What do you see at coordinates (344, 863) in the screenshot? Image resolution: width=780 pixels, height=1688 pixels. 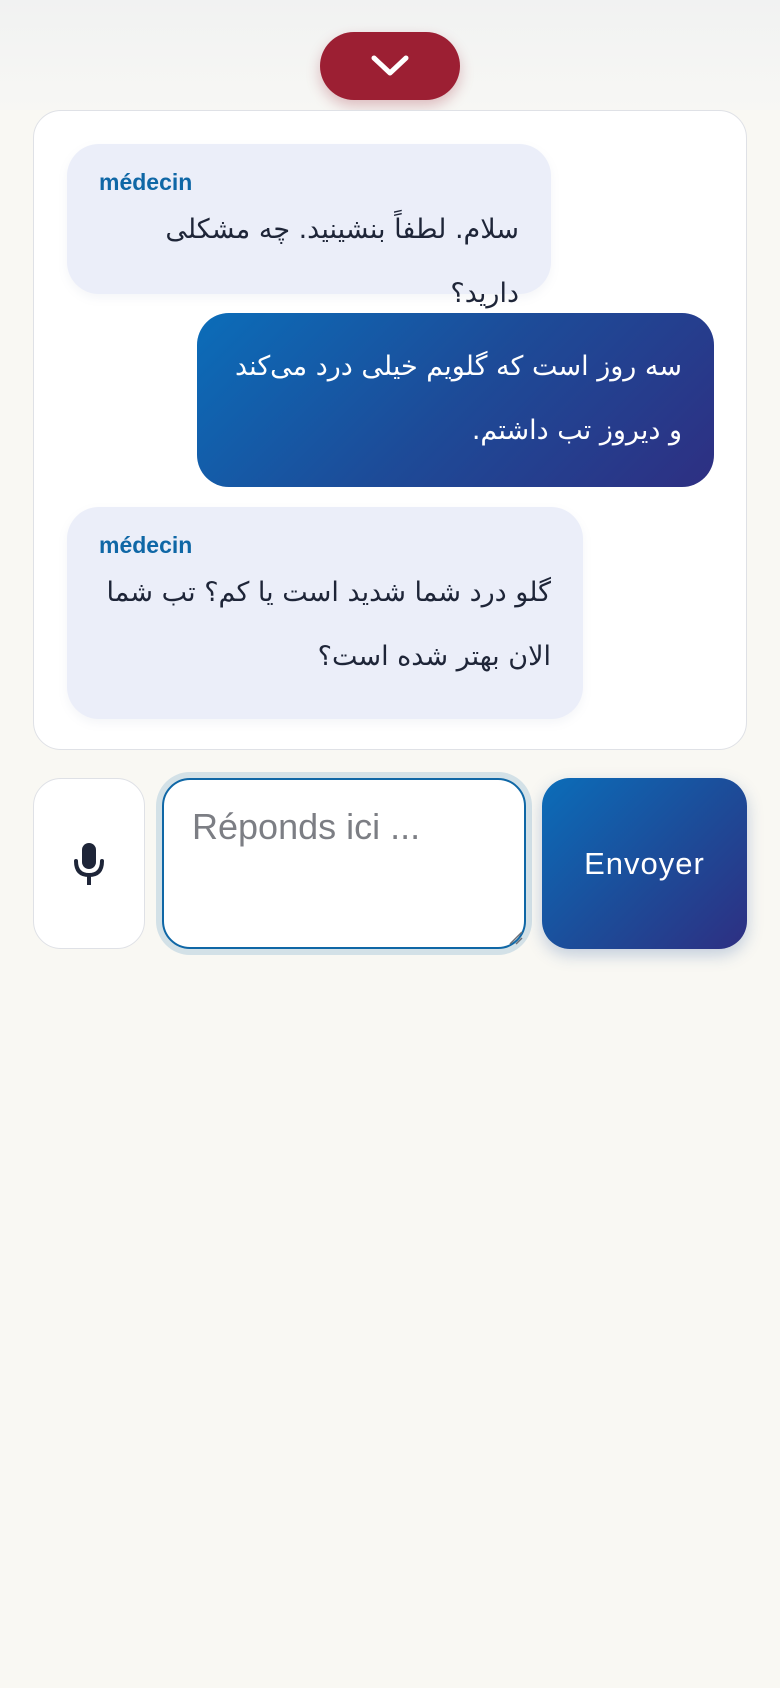 I see `reply-input` at bounding box center [344, 863].